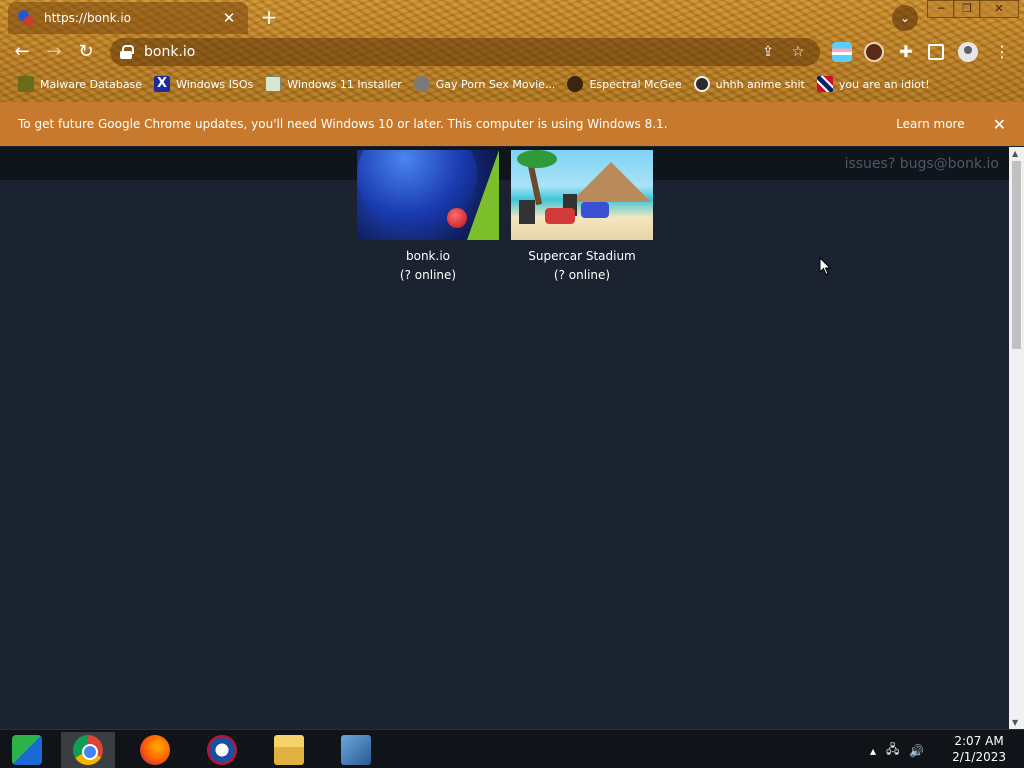 The width and height of the screenshot is (1024, 768). What do you see at coordinates (936, 52) in the screenshot?
I see `side-panel-icon` at bounding box center [936, 52].